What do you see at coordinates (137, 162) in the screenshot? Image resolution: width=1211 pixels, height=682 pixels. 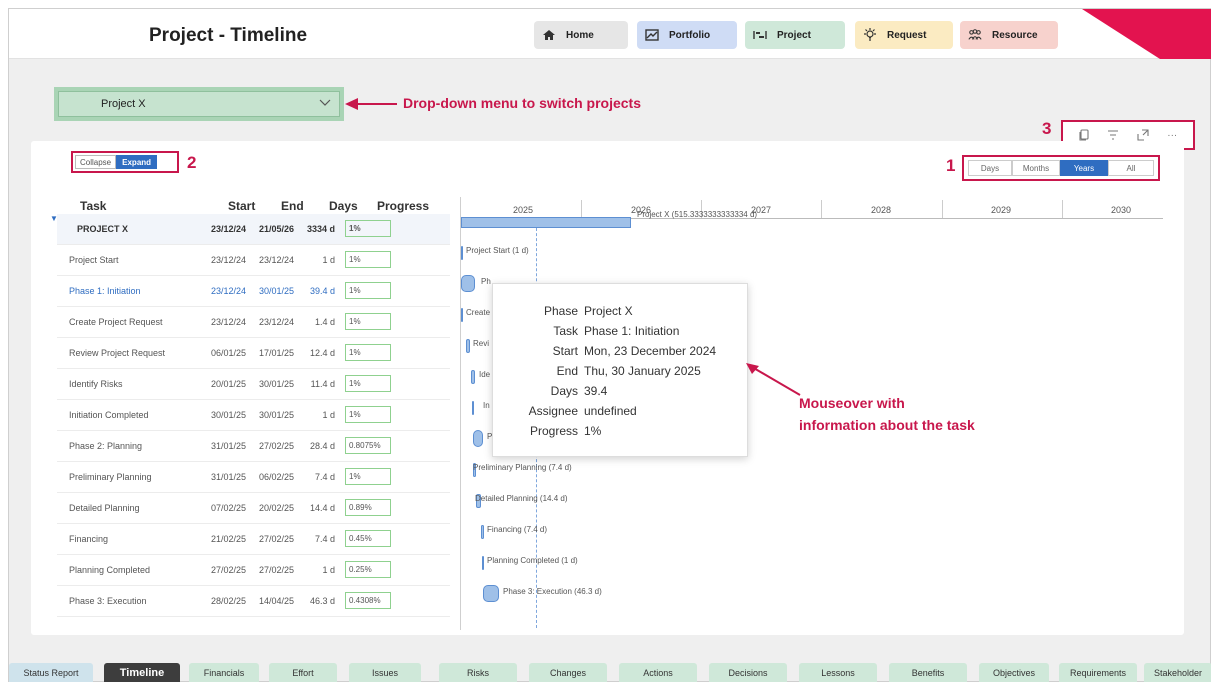 I see `expand-button: Expand` at bounding box center [137, 162].